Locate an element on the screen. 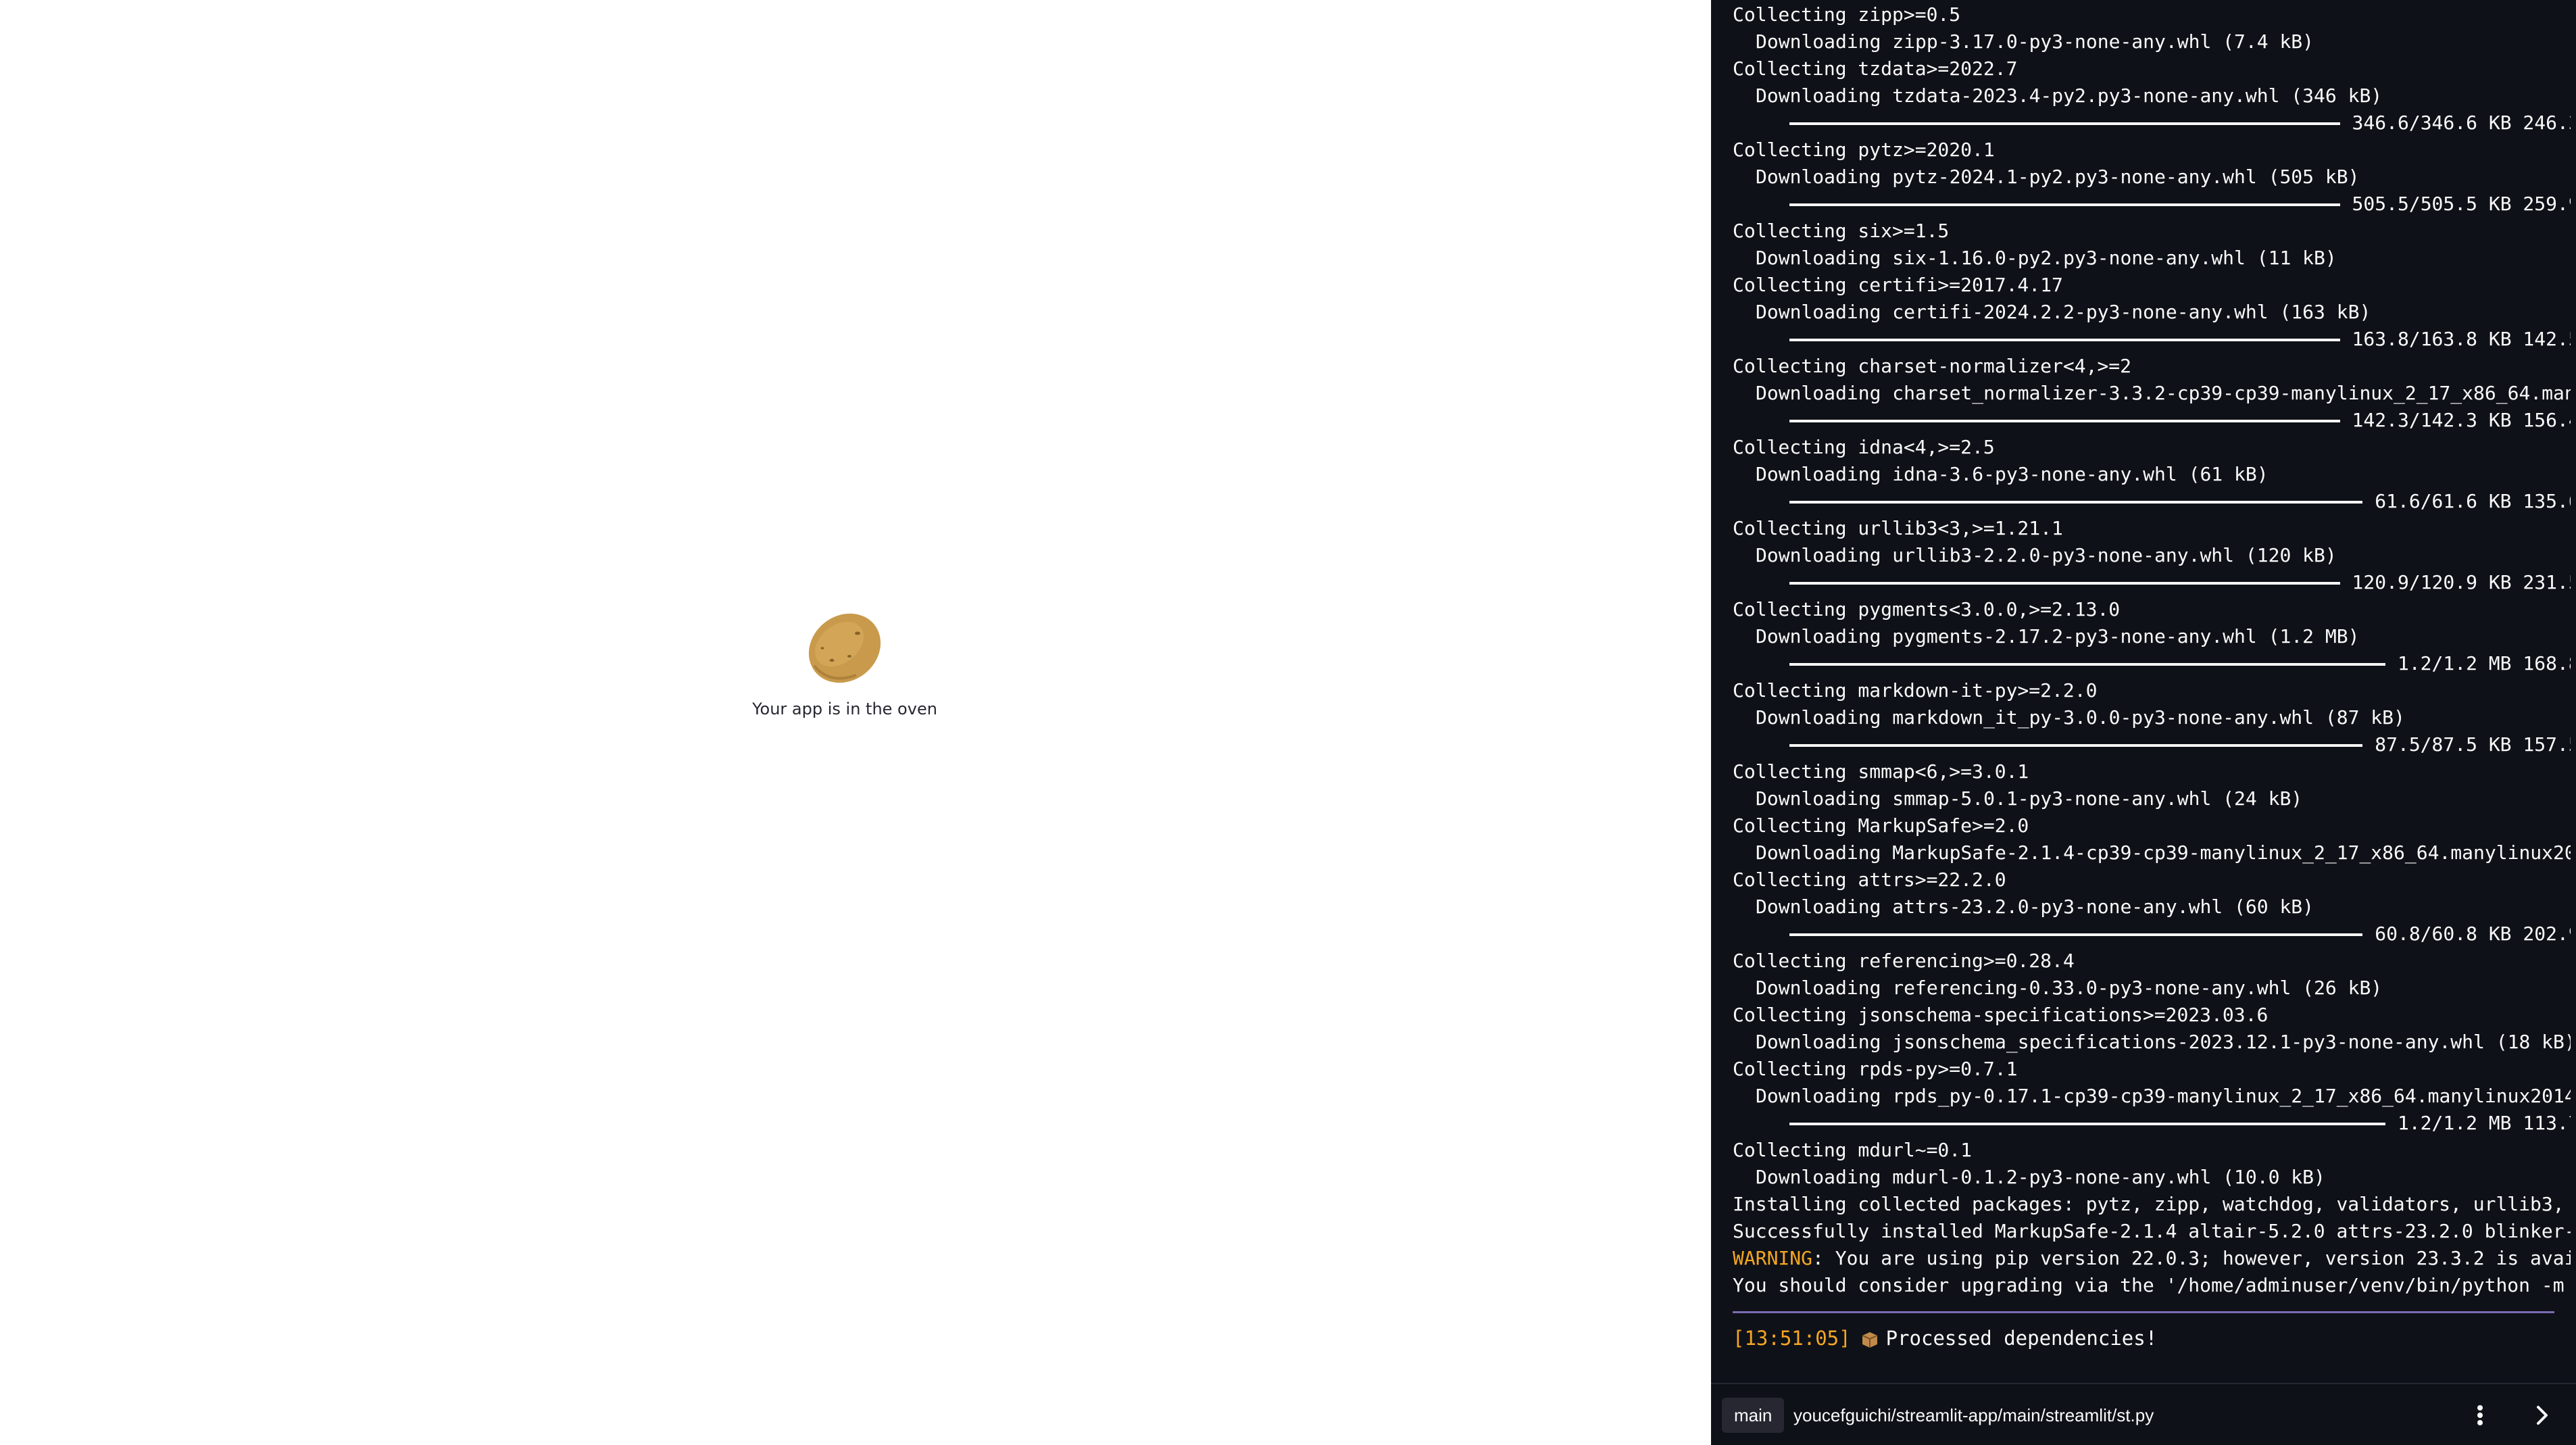 The image size is (2576, 1445). log-line: Collecting six>=1.5 is located at coordinates (1842, 231).